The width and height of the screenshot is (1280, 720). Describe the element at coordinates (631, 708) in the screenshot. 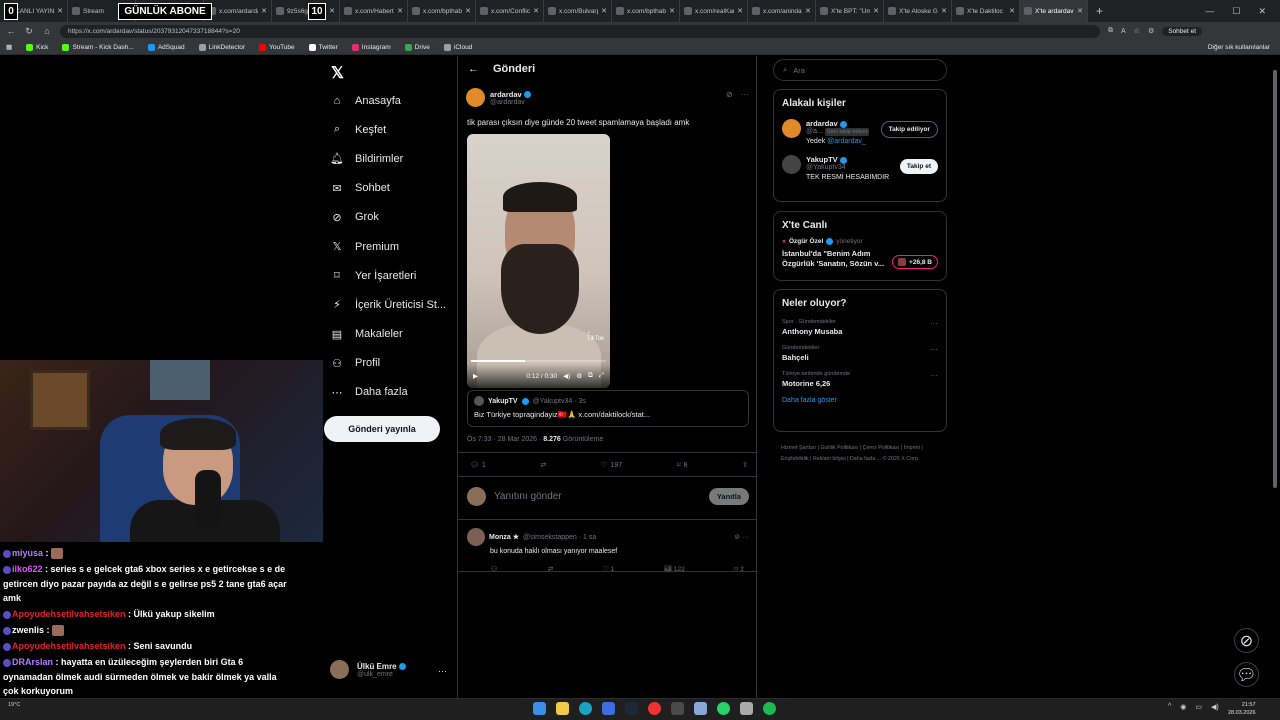

I see `steam-icon` at that location.